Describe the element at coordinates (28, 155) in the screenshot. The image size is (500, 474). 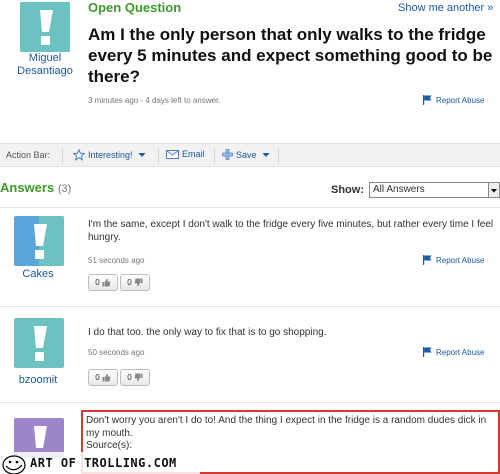
I see `action-bar-label: Action Bar:` at that location.